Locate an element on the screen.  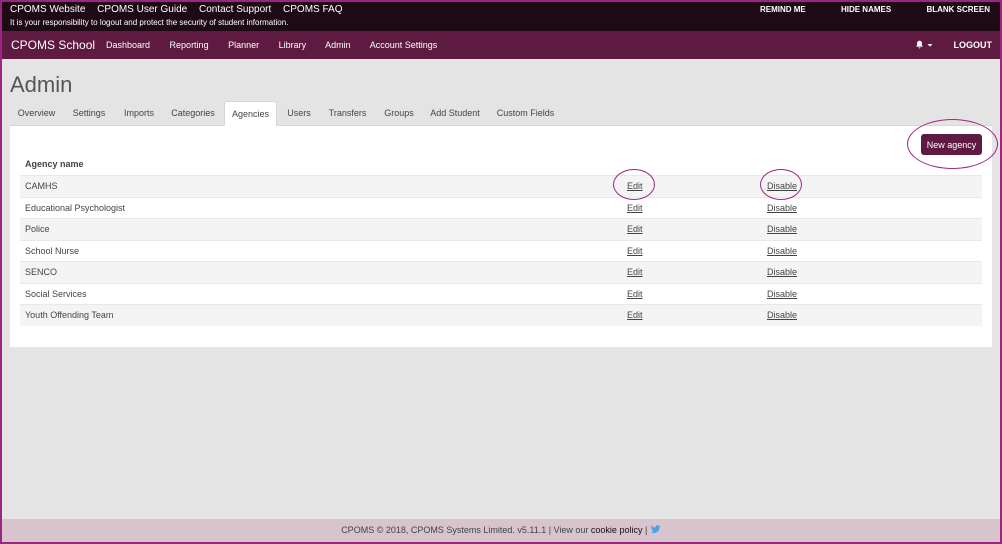
new-agency-button: New agency is located at coordinates (951, 144).